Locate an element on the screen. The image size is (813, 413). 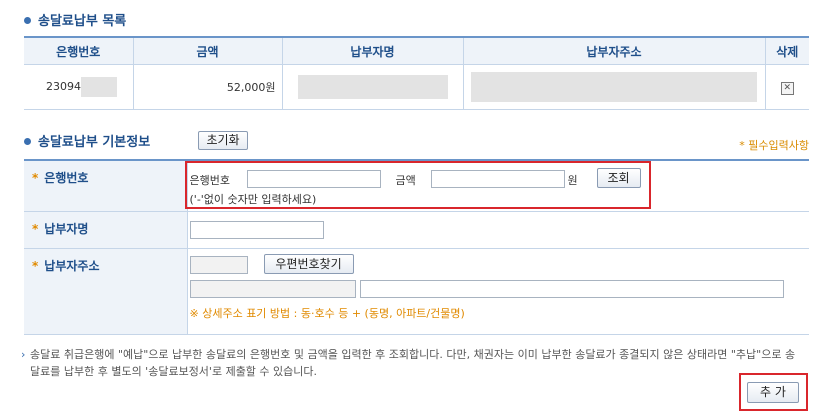
col-payer-name: 납부자명 is located at coordinates (372, 50).